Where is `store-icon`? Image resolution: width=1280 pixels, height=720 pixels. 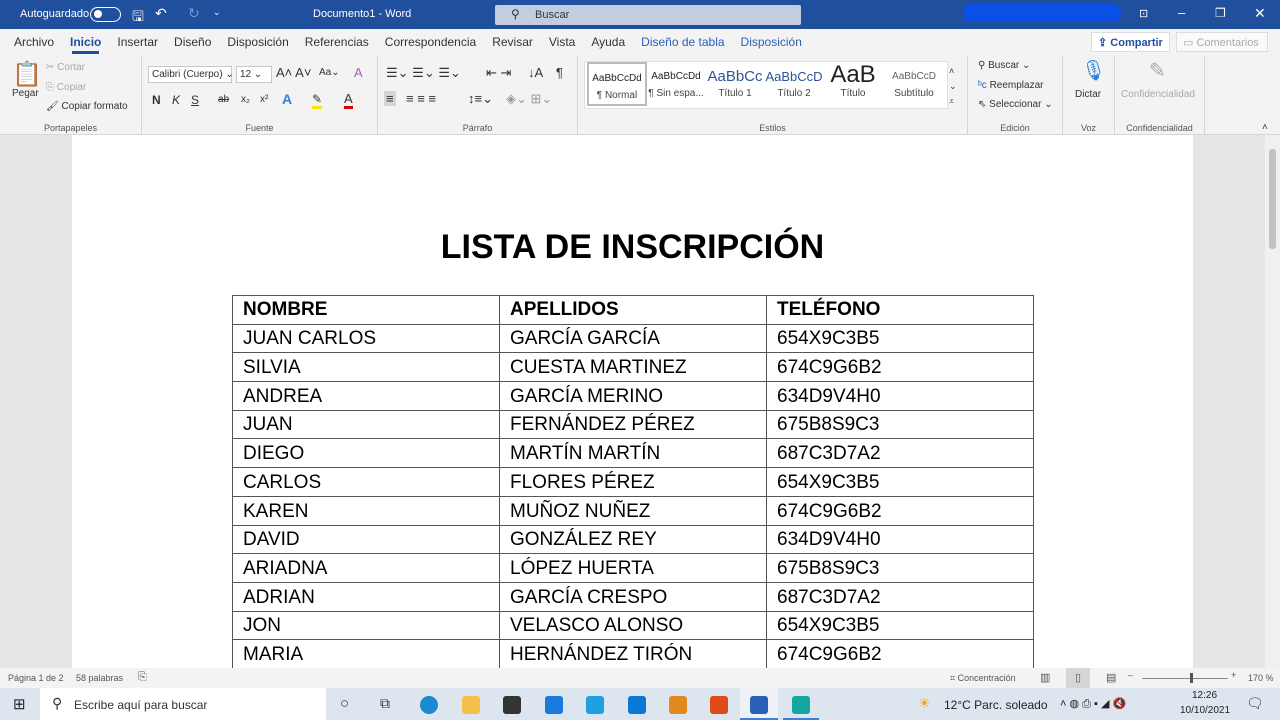 store-icon is located at coordinates (512, 705).